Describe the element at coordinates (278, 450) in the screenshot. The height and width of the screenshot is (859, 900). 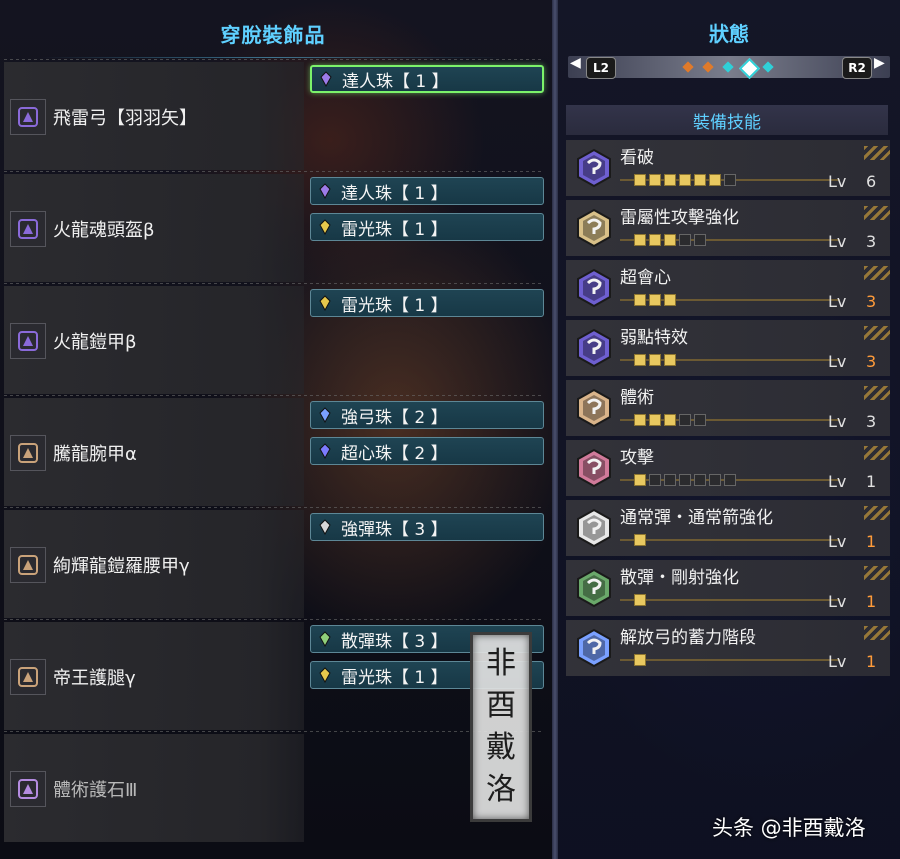
I see `equipment-row: 騰龍腕甲α 強弓珠【 2 】超心珠【 2 】` at that location.